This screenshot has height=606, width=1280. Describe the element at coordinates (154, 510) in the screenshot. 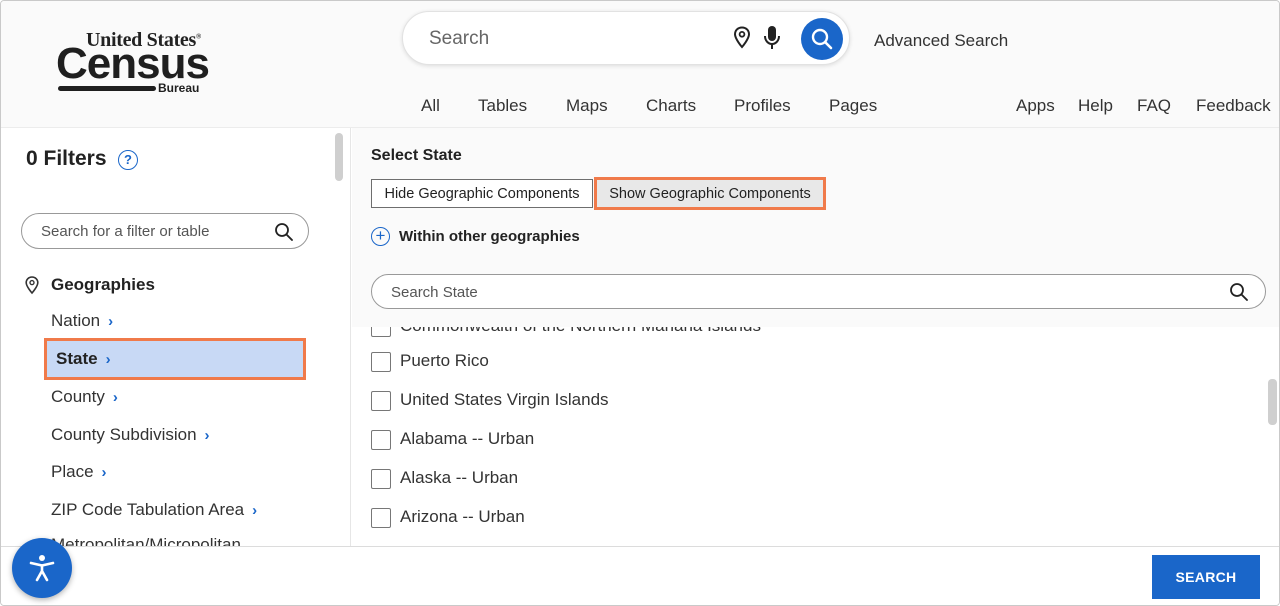

I see `geo-item-zcta: ZIP Code Tabulation Area ›` at that location.